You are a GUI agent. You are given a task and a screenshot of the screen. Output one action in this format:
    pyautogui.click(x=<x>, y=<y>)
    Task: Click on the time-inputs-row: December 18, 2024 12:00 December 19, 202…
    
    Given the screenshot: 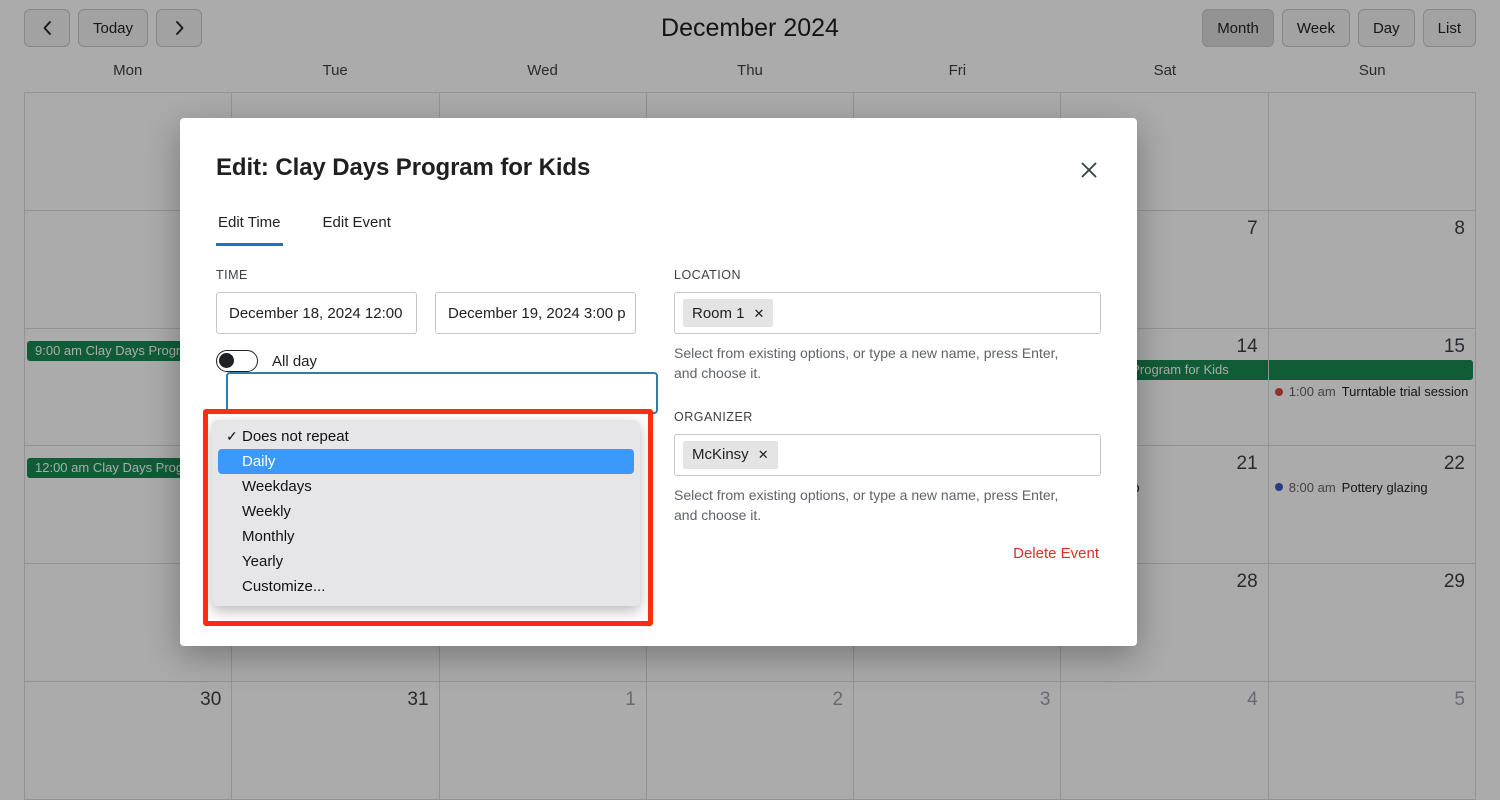 What is the action you would take?
    pyautogui.click(x=426, y=313)
    